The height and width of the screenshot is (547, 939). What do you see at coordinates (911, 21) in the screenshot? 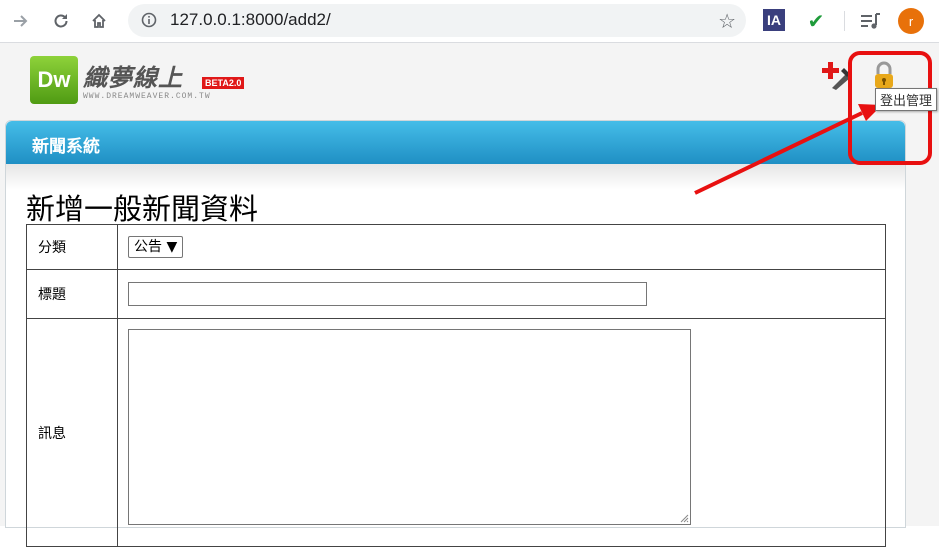
I see `profile-avatar: r` at bounding box center [911, 21].